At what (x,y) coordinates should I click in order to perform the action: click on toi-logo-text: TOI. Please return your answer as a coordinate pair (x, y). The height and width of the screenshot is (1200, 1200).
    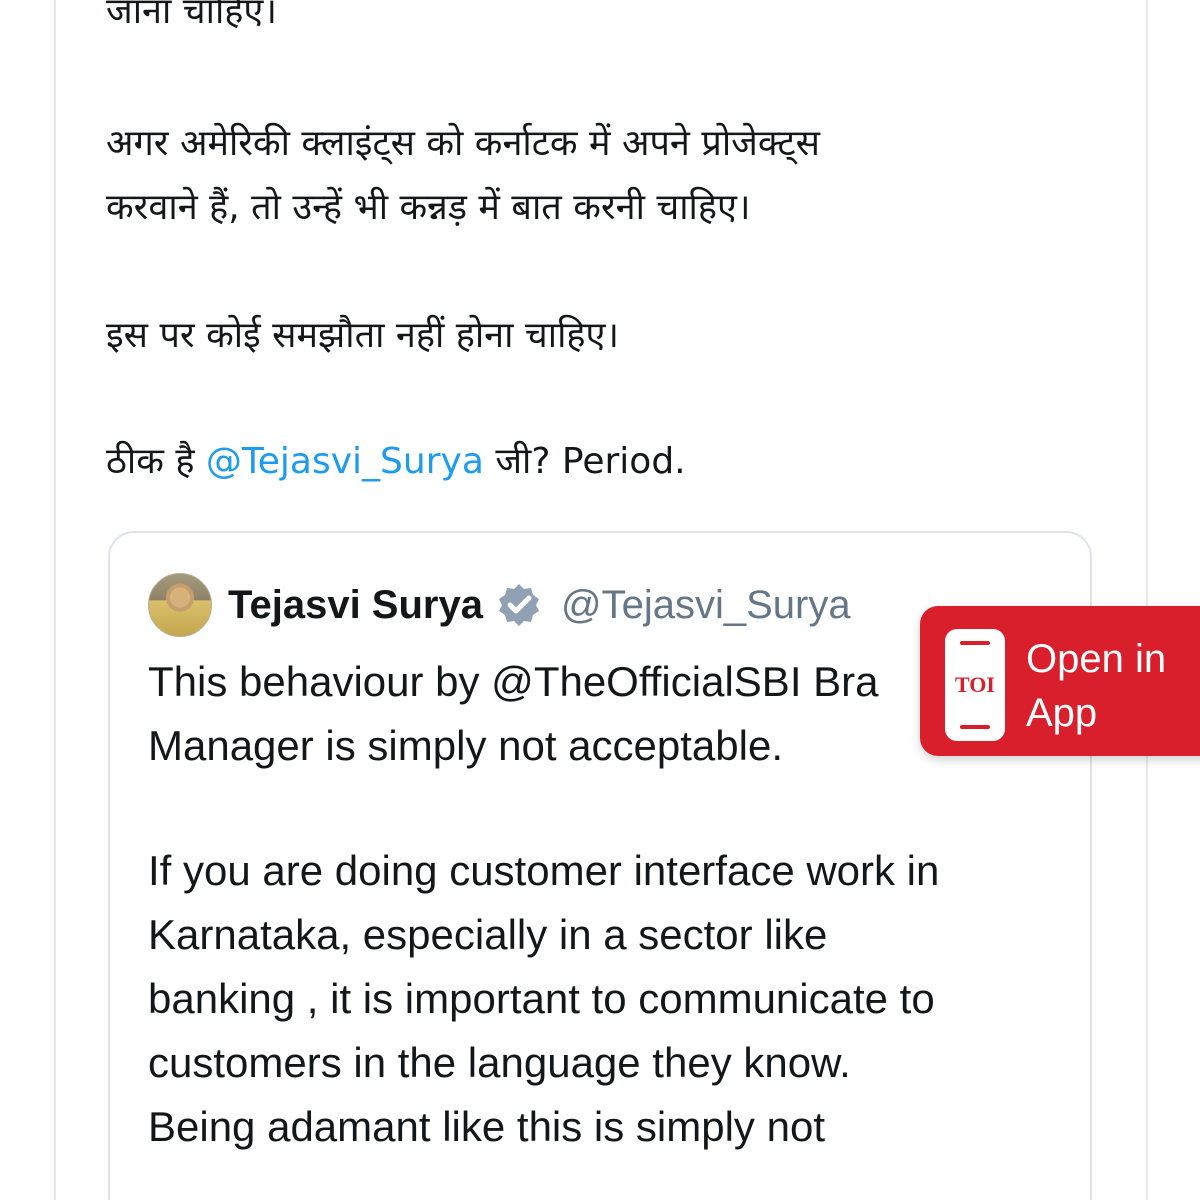
    Looking at the image, I should click on (975, 684).